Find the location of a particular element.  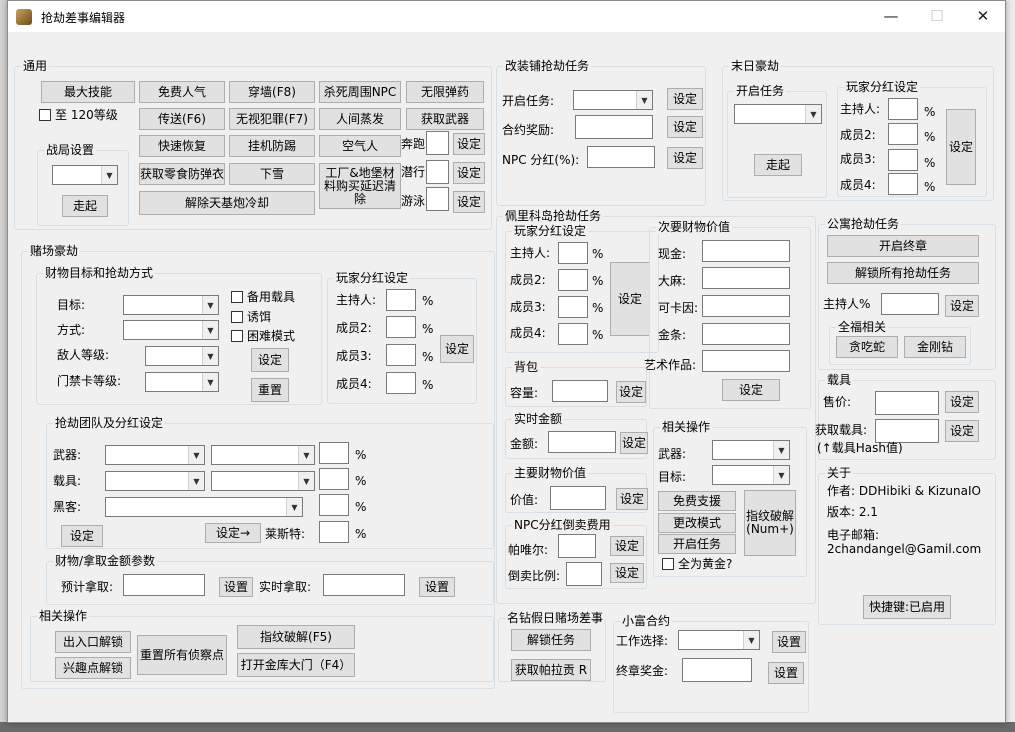

actual-take-set-button: 设置 is located at coordinates (437, 587).